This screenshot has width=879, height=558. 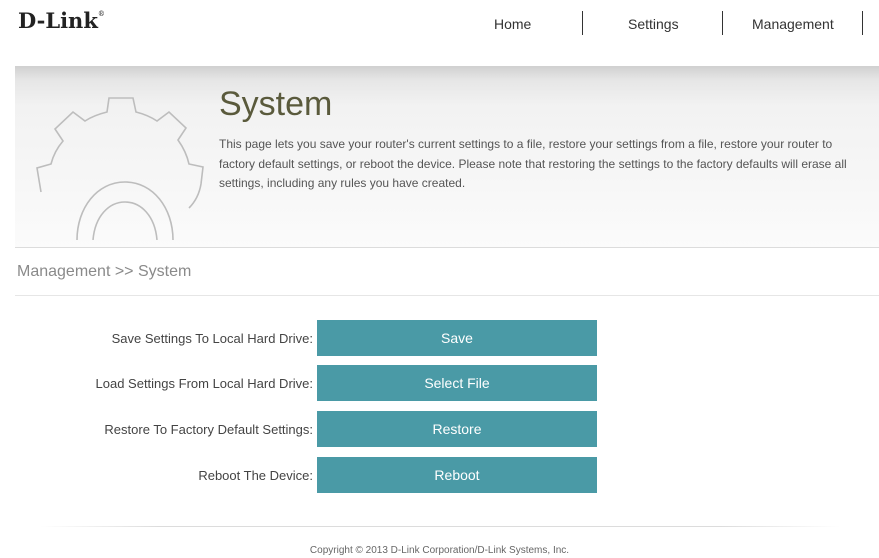 What do you see at coordinates (439, 33) in the screenshot?
I see `top-bar: D-Link® Home Settings Management` at bounding box center [439, 33].